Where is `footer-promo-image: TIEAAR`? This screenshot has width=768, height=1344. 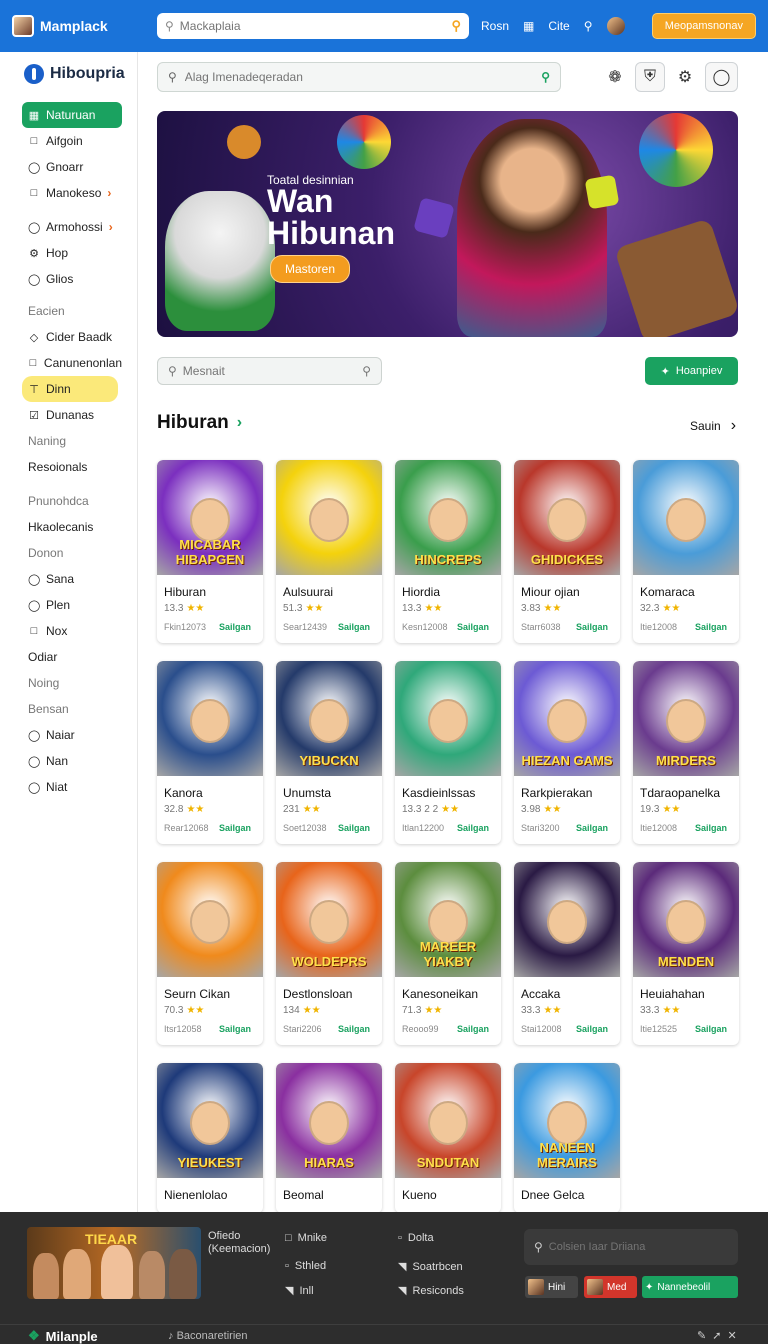 footer-promo-image: TIEAAR is located at coordinates (114, 1263).